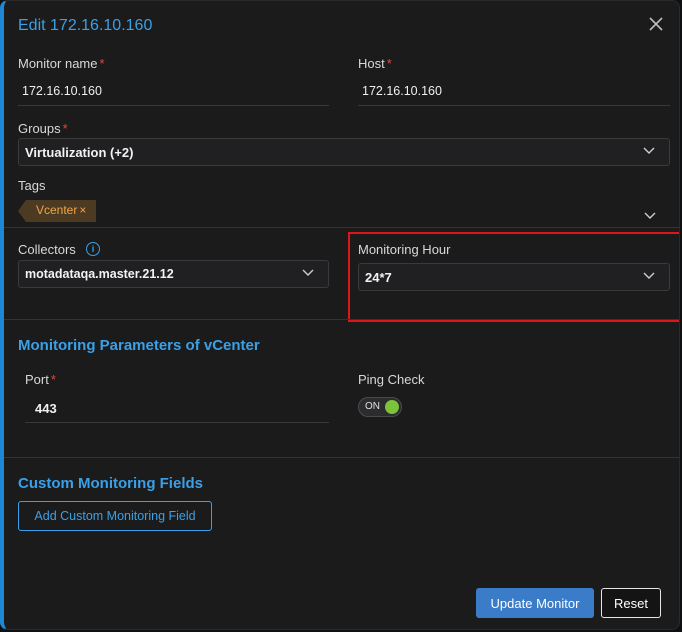  I want to click on tag-vcenter: Vcenter ×, so click(57, 211).